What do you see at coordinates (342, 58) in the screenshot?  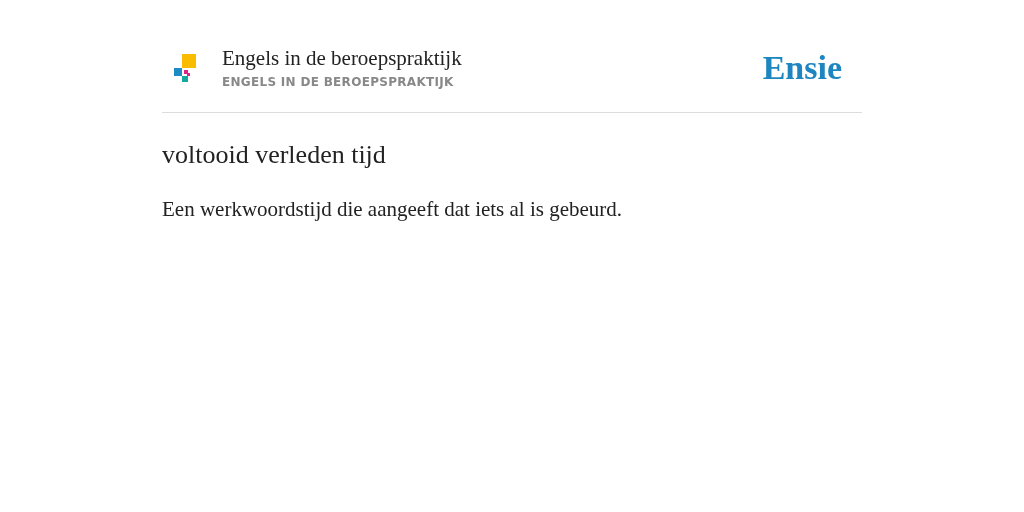 I see `site-title: Engels in de beroepspraktijk` at bounding box center [342, 58].